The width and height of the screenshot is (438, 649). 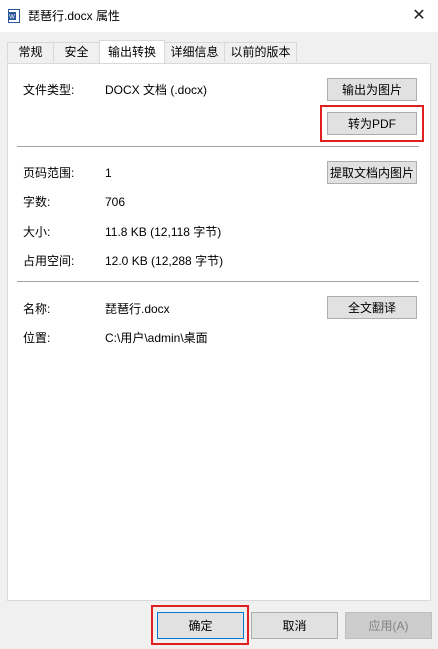 What do you see at coordinates (219, 16) in the screenshot?
I see `title-bar: W 琵琶行.docx 属性 ✕` at bounding box center [219, 16].